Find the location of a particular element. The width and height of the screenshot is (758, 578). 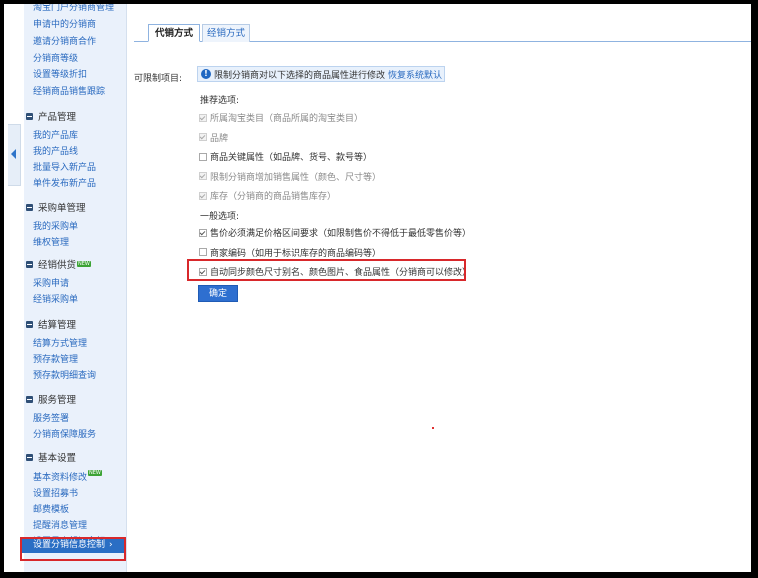

highlight-box-sidebar-item is located at coordinates (73, 549).